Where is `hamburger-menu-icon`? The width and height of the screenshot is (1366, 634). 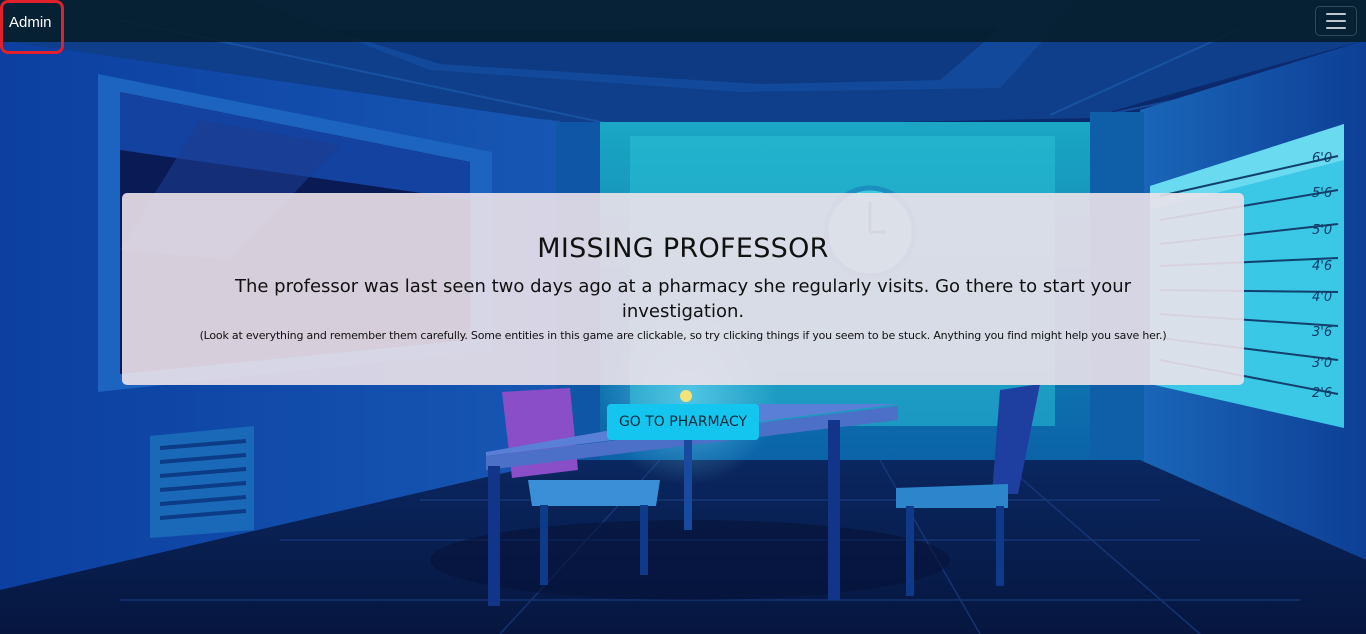
hamburger-menu-icon is located at coordinates (1336, 14).